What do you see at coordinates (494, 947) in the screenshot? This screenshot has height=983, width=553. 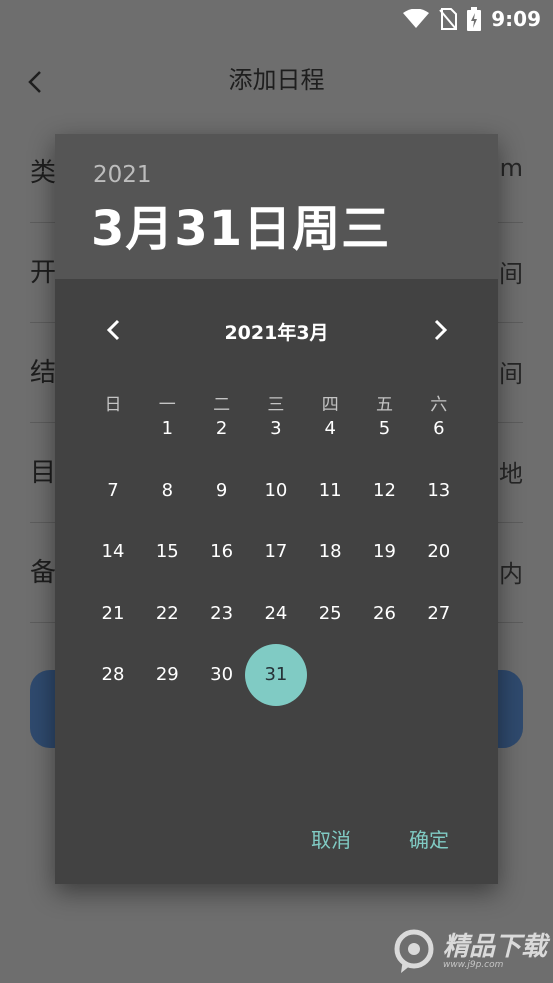 I see `watermark-text: 精品下载` at bounding box center [494, 947].